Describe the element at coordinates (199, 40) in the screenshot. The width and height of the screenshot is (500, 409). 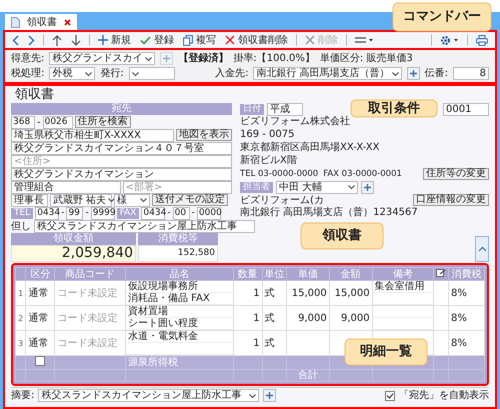
I see `copy-button: 複写` at that location.